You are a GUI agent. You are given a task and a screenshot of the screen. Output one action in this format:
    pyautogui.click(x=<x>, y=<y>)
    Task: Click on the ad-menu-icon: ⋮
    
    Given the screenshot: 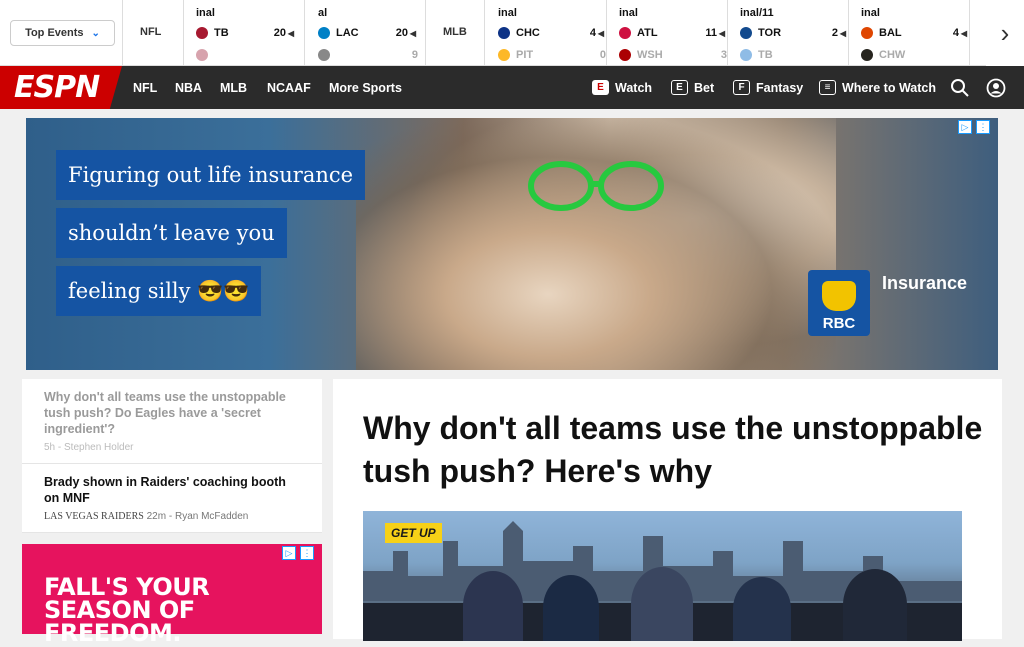 What is the action you would take?
    pyautogui.click(x=307, y=553)
    